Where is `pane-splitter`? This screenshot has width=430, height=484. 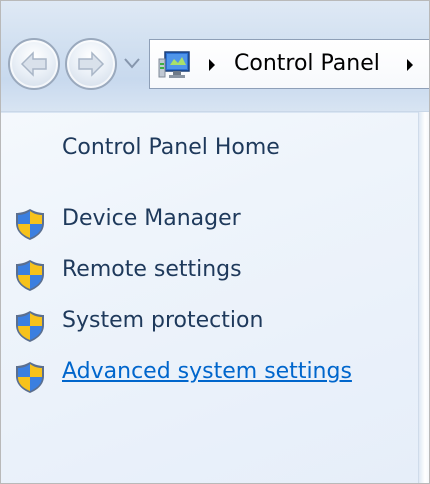 pane-splitter is located at coordinates (423, 297).